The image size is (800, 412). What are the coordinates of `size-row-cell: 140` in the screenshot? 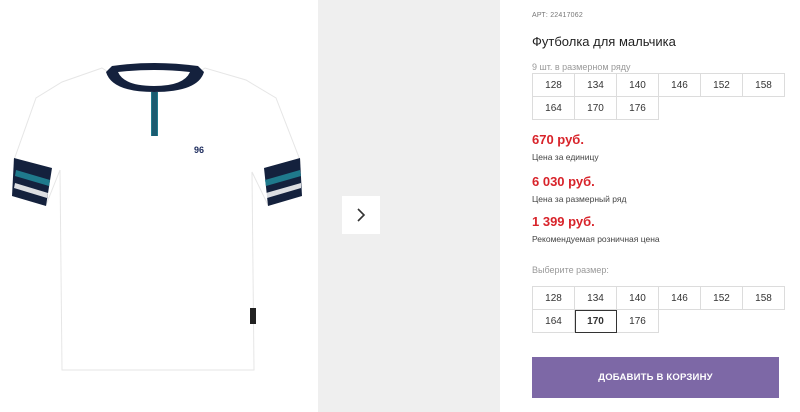 It's located at (638, 85).